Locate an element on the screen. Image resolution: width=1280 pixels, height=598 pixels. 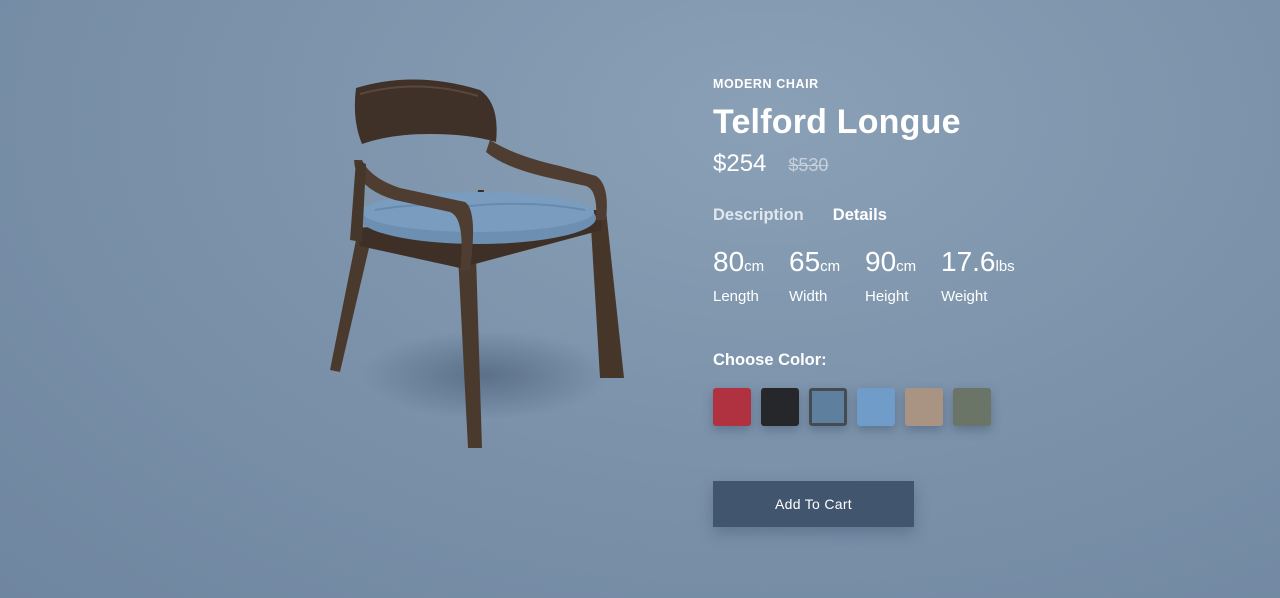
spec-label: Length is located at coordinates (736, 296).